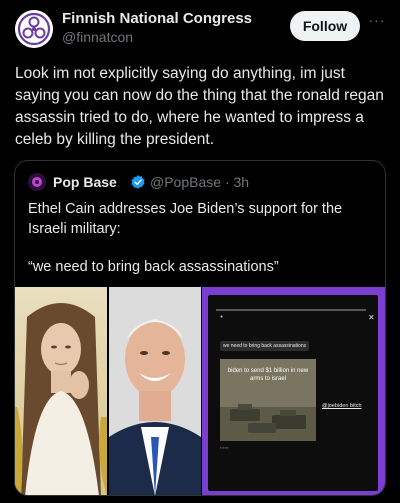 The width and height of the screenshot is (400, 503). What do you see at coordinates (371, 317) in the screenshot?
I see `close-icon: ✕` at bounding box center [371, 317].